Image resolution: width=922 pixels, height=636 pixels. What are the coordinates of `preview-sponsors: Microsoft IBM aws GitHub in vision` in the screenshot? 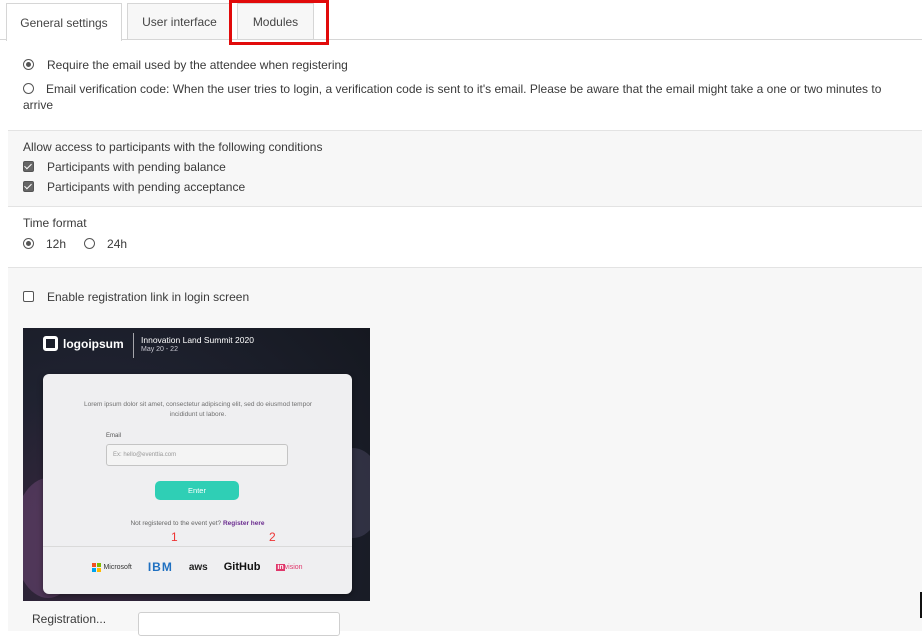 It's located at (197, 567).